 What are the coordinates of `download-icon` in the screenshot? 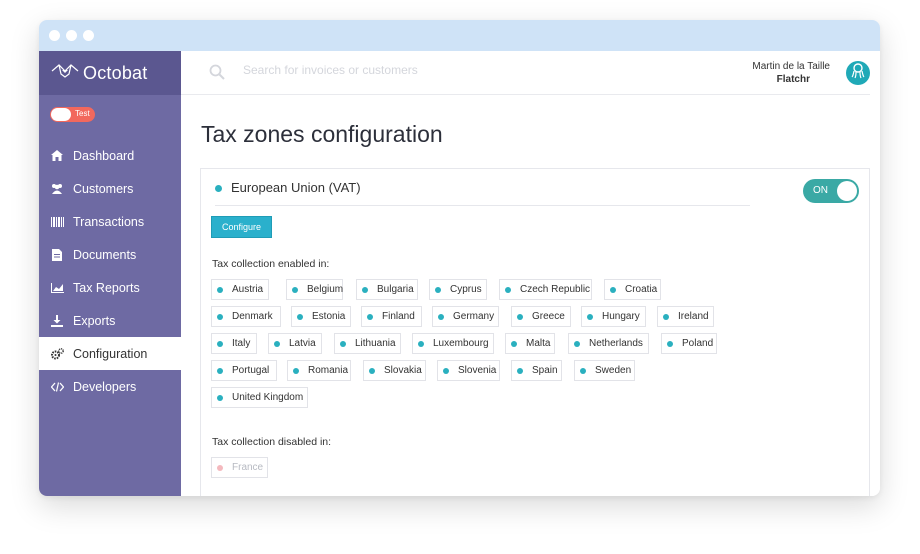 It's located at (57, 321).